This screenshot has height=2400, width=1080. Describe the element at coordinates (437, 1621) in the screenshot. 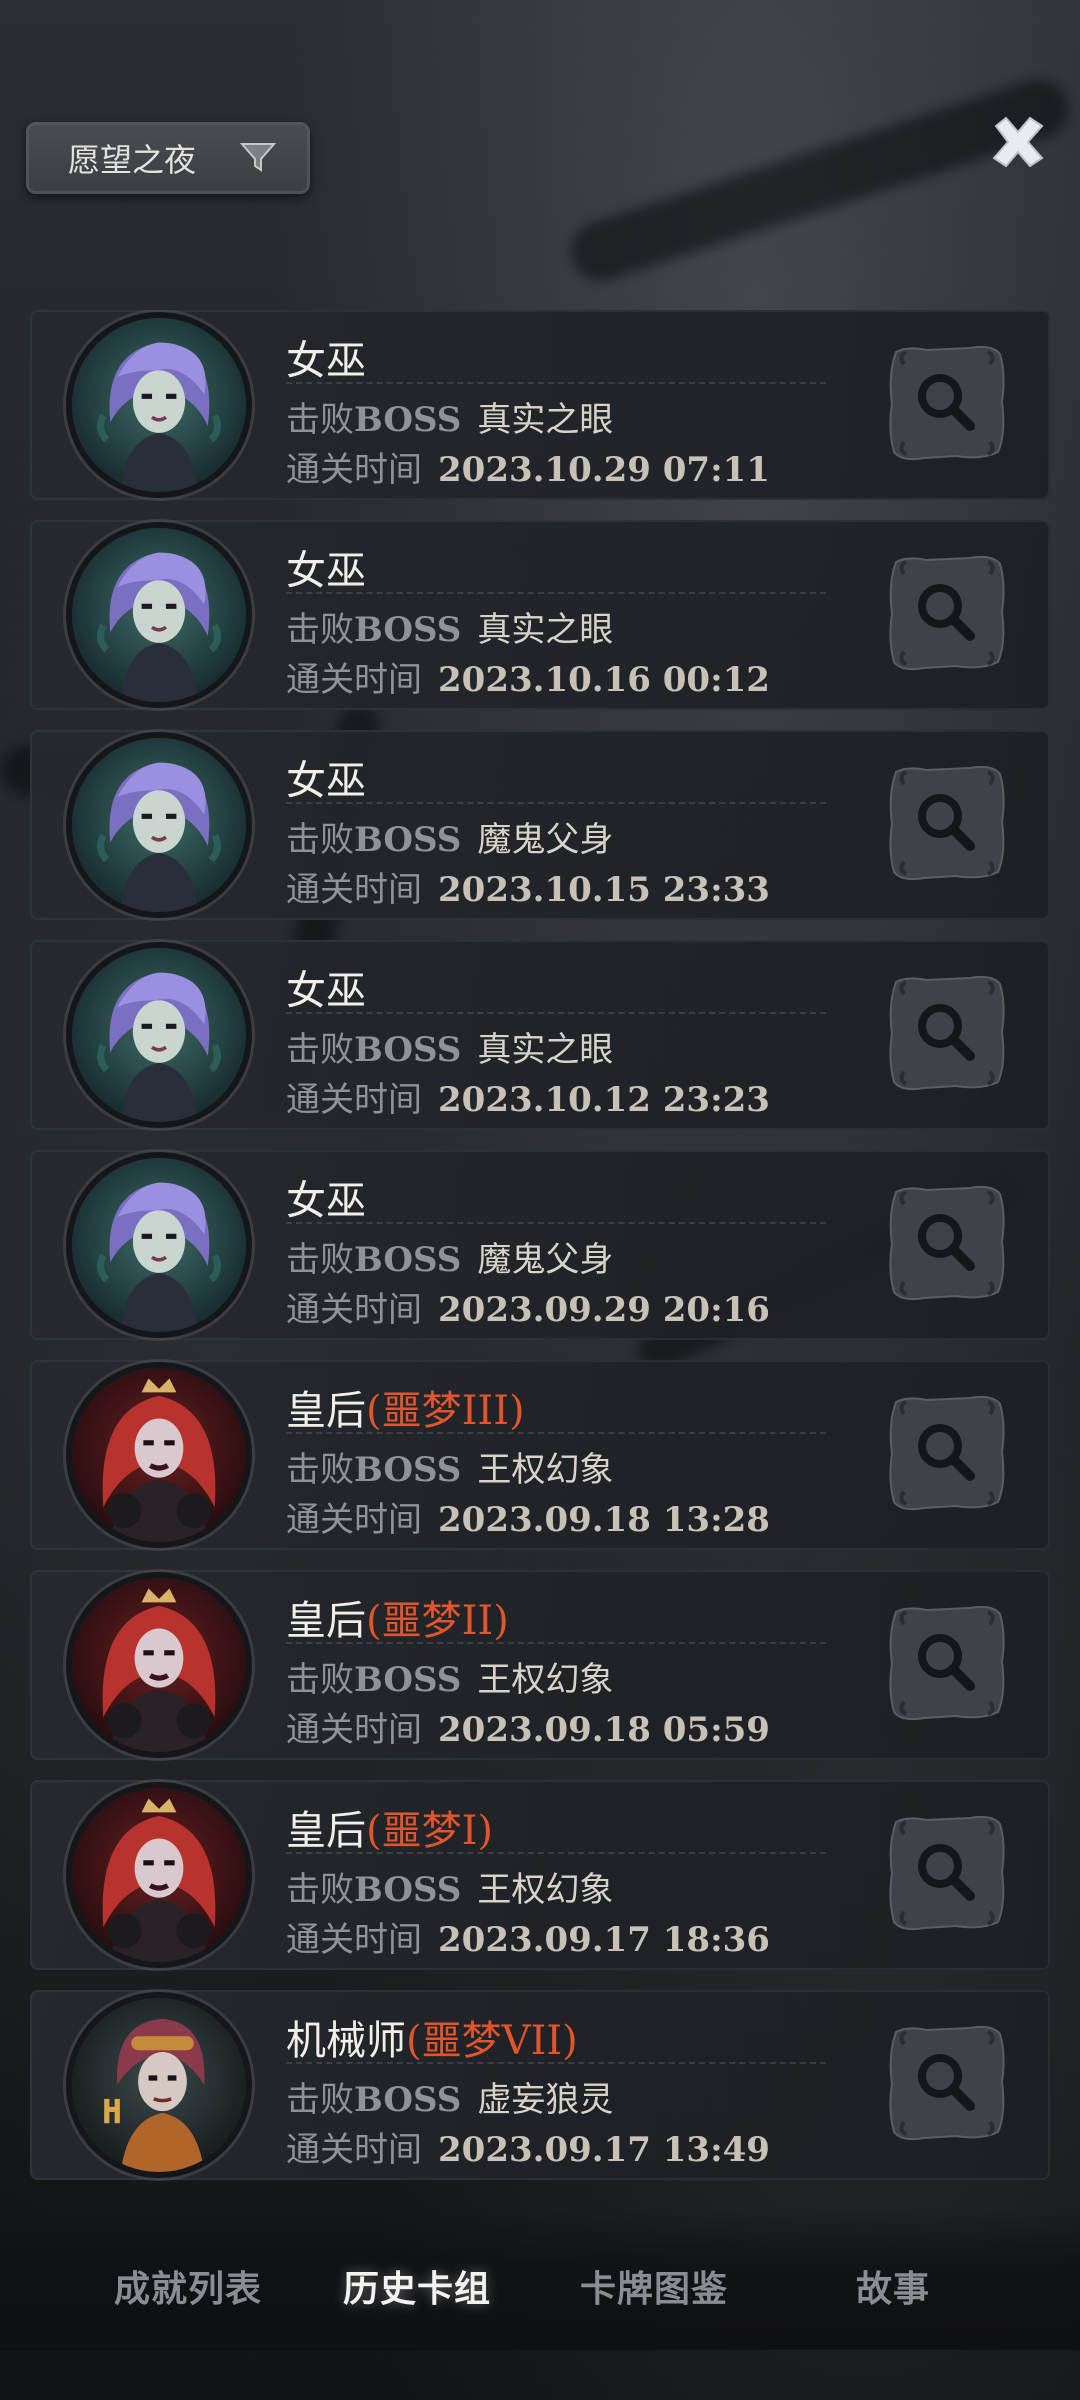

I see `difficulty-tag: (噩梦II)` at that location.